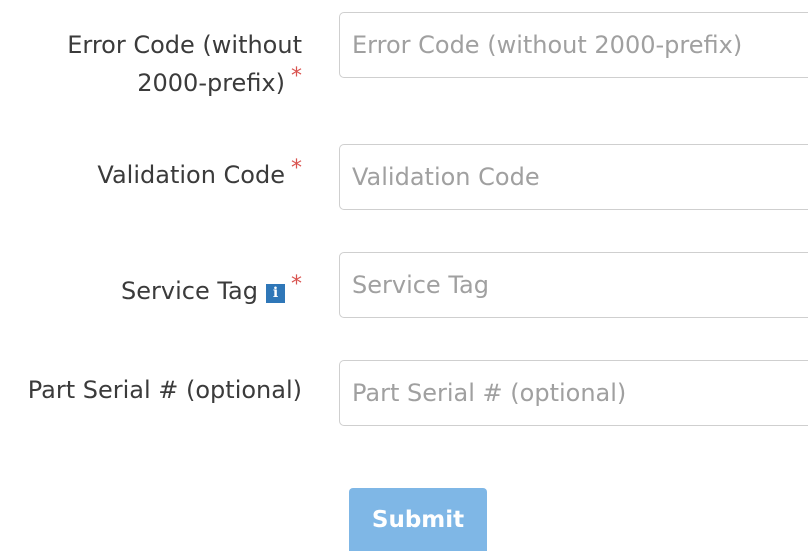 The image size is (808, 551). Describe the element at coordinates (189, 291) in the screenshot. I see `service-tag-label-text: Service Tag` at that location.